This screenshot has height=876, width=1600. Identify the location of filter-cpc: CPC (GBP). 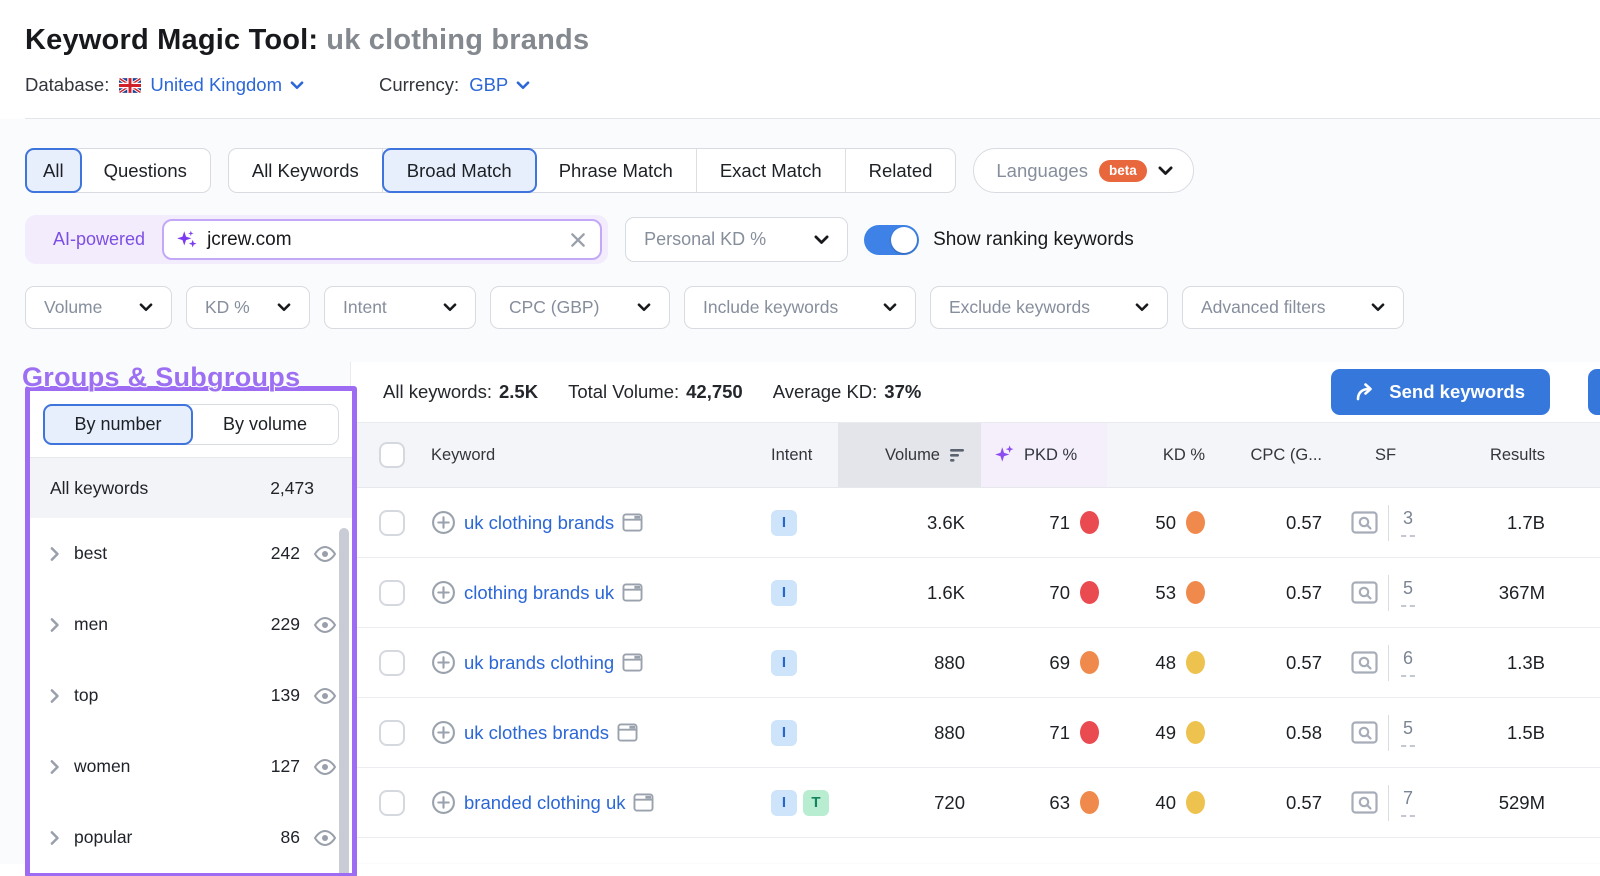
(580, 307).